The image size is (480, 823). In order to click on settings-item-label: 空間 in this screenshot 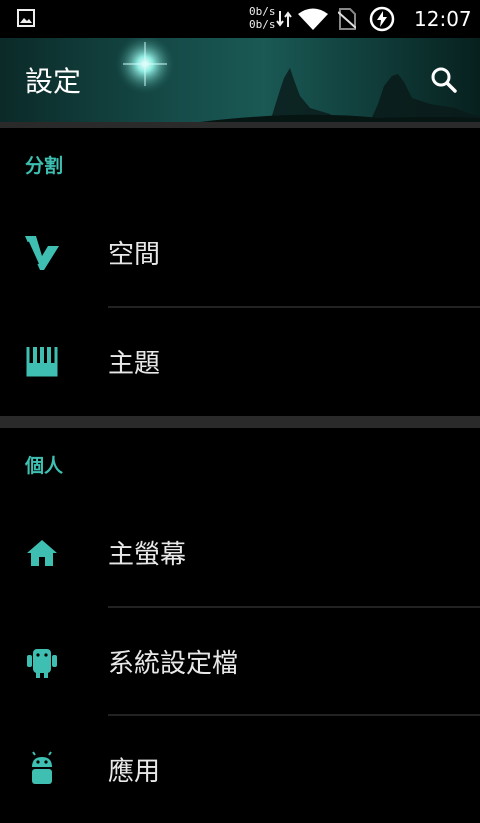, I will do `click(134, 255)`.